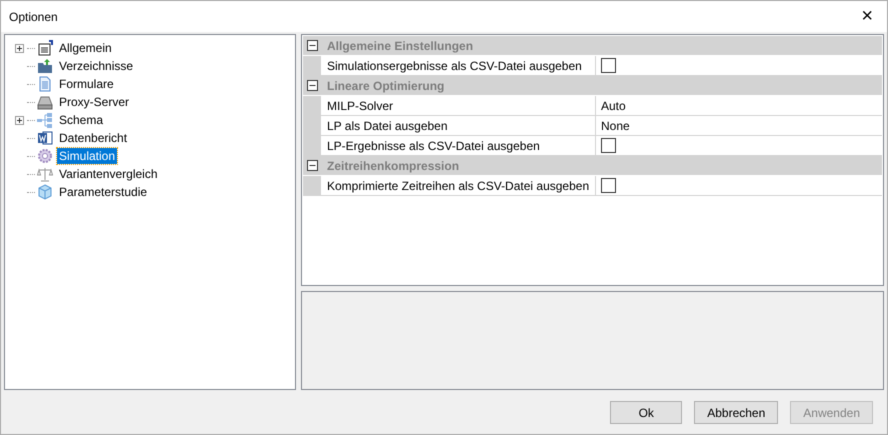 Image resolution: width=888 pixels, height=435 pixels. I want to click on category-label: Zeitreihenkompression, so click(393, 165).